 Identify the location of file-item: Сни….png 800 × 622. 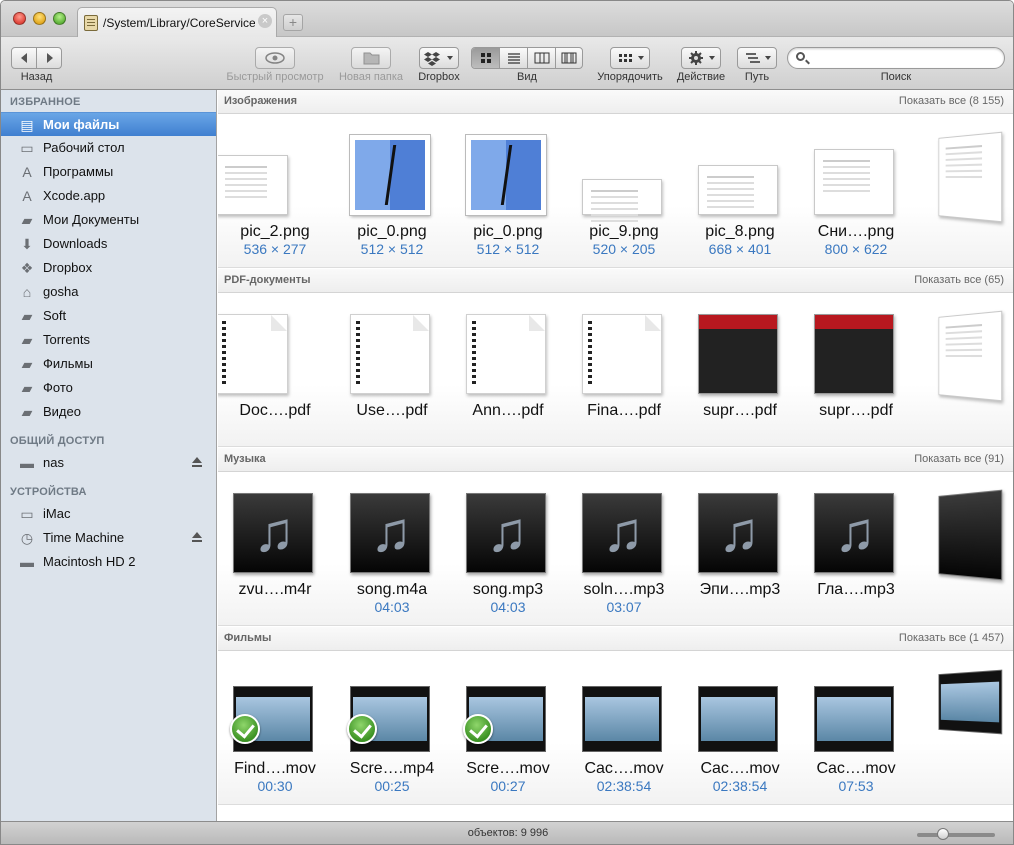
(854, 191).